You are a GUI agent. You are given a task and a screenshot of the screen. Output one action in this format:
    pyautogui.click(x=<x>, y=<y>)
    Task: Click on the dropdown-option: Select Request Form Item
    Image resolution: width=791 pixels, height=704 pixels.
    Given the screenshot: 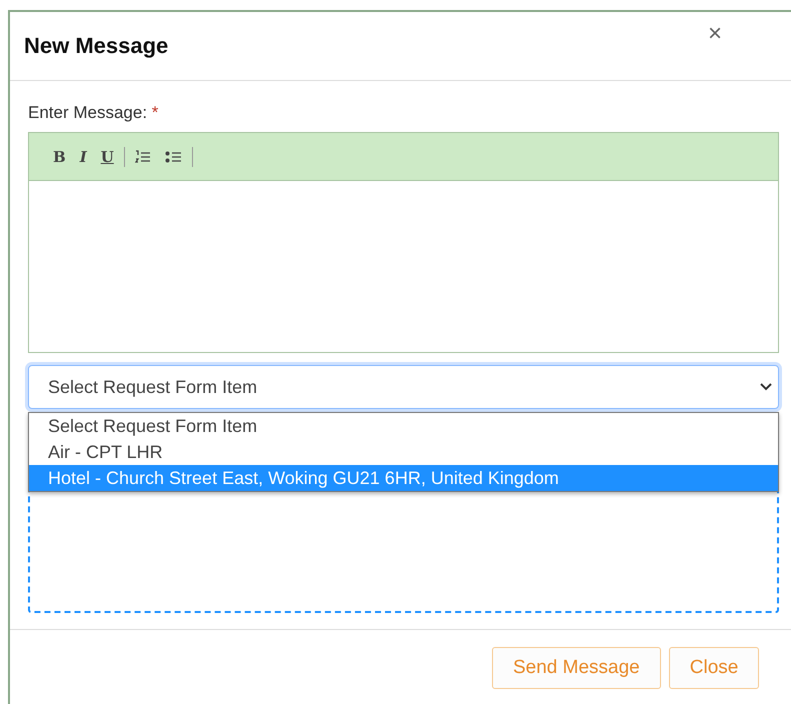 What is the action you would take?
    pyautogui.click(x=403, y=426)
    